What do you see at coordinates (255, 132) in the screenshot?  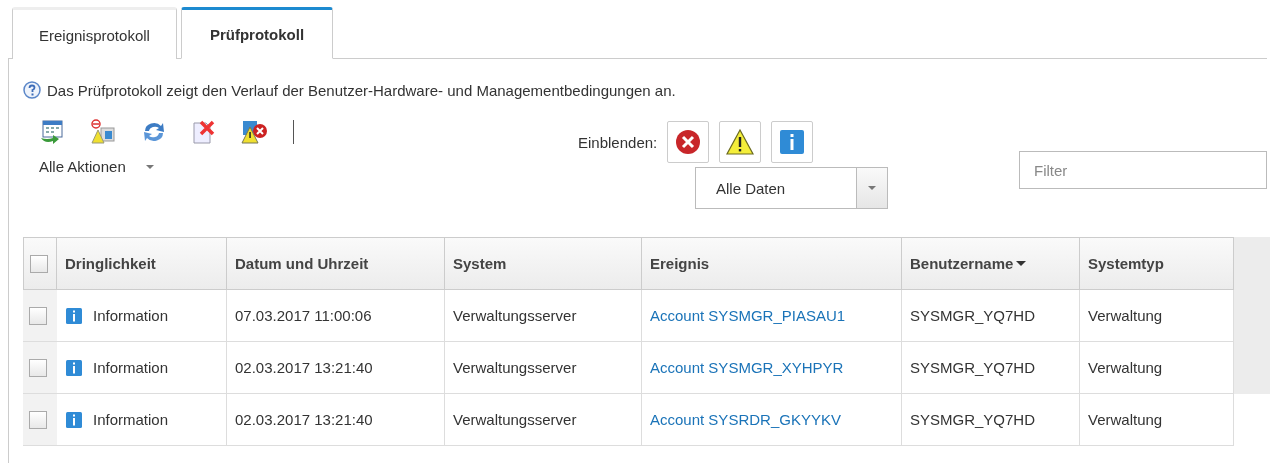 I see `clear-warnings-icon` at bounding box center [255, 132].